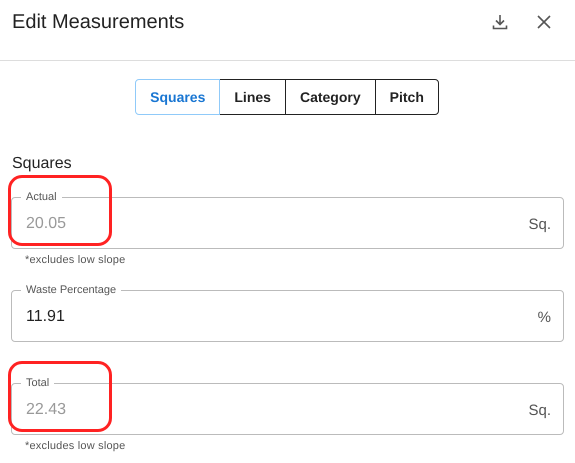 This screenshot has height=463, width=575. What do you see at coordinates (544, 317) in the screenshot?
I see `unit-label: %` at bounding box center [544, 317].